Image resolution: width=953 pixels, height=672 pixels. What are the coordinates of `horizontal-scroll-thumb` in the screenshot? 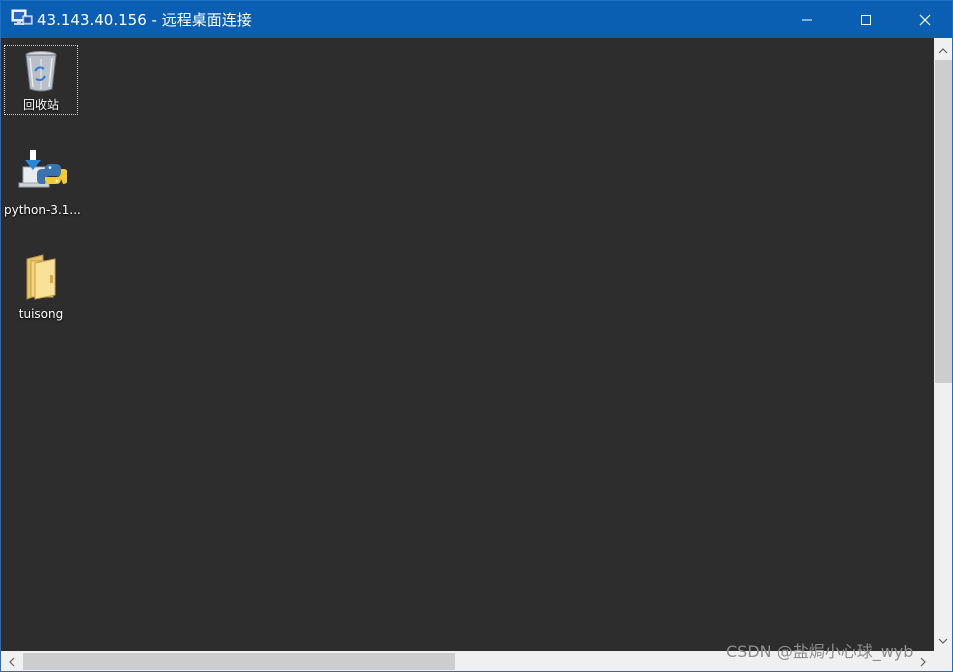 It's located at (239, 661).